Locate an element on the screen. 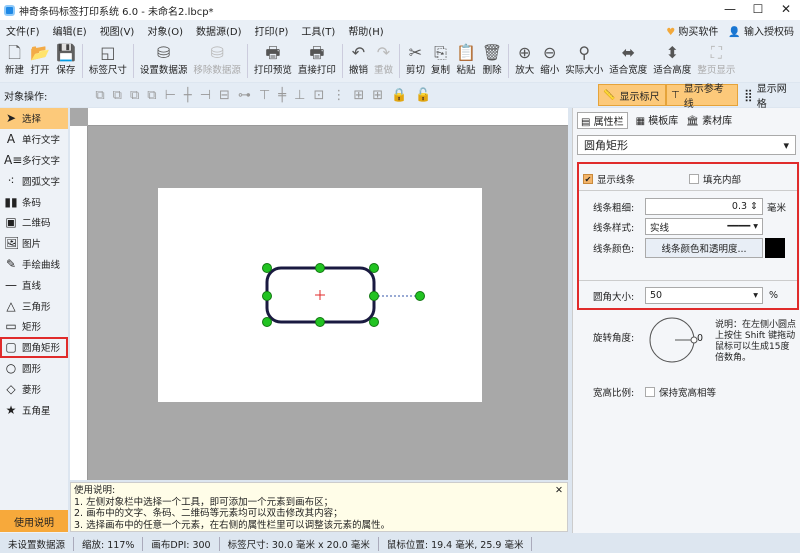 The height and width of the screenshot is (553, 800). tool-rectangle: ▭ 矩形 is located at coordinates (34, 326).